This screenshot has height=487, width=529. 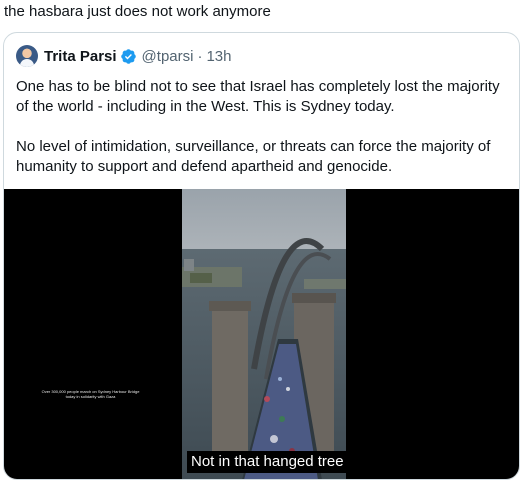 I want to click on verified-badge-icon, so click(x=128, y=56).